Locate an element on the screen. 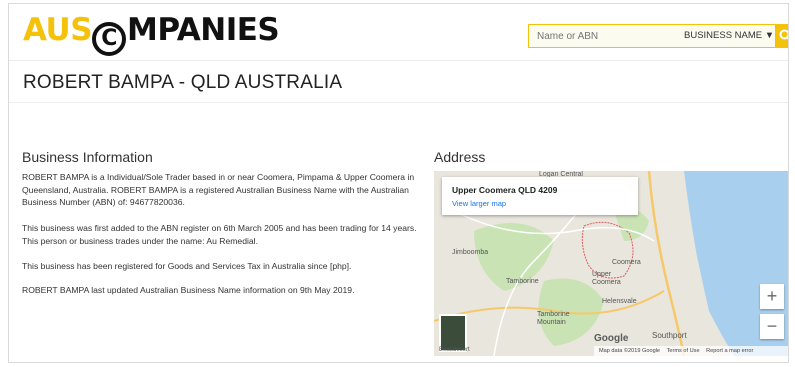 The width and height of the screenshot is (795, 367). view-larger-map-link: View larger map is located at coordinates (479, 203).